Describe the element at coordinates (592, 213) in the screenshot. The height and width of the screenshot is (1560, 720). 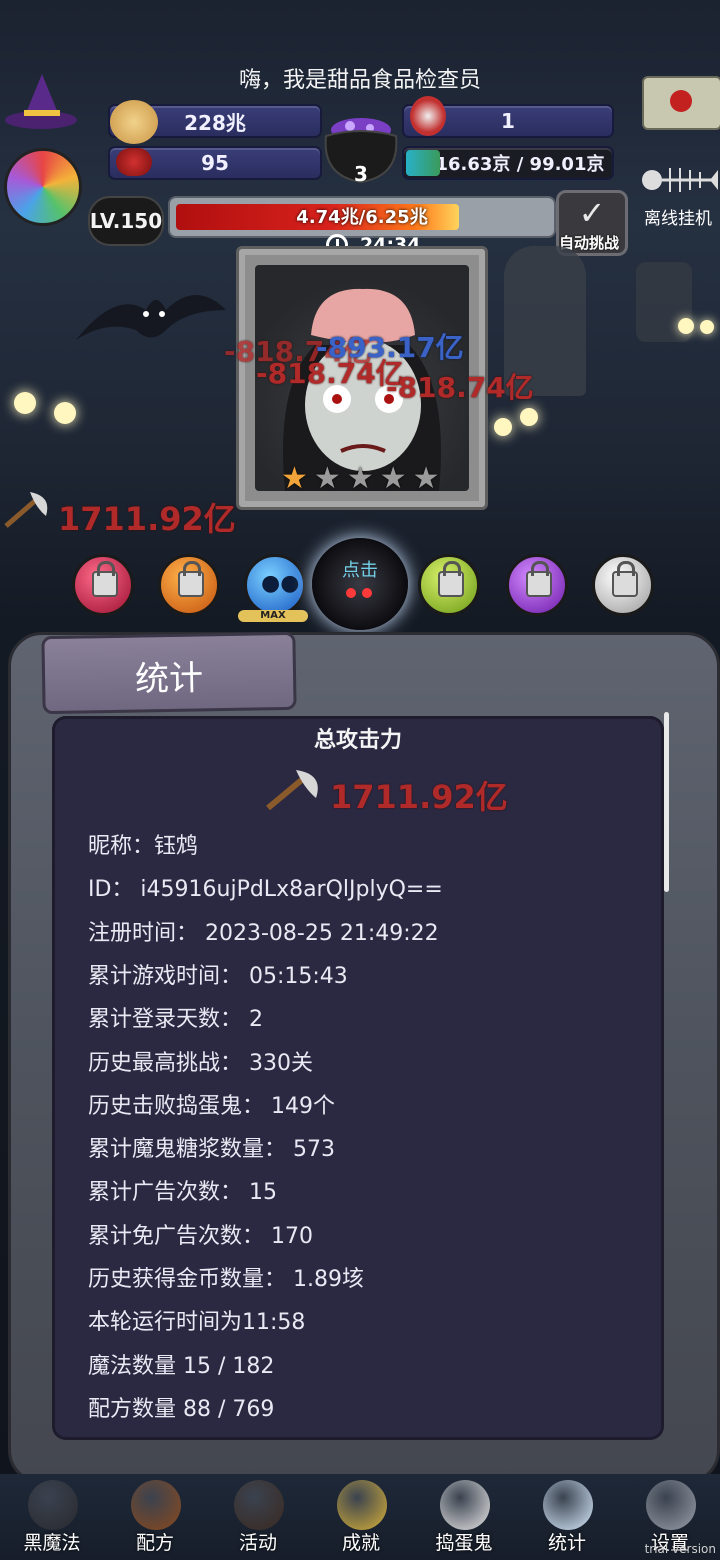
I see `checkmark-icon: ✓` at that location.